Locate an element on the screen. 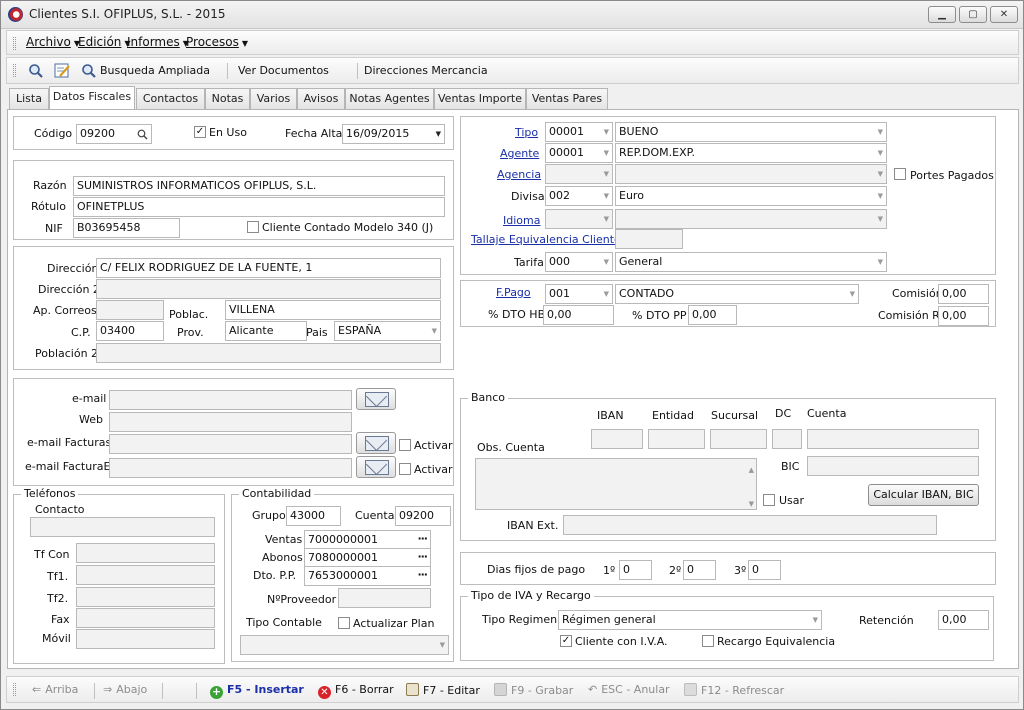 The width and height of the screenshot is (1024, 710). idioma-name-field: ▼ is located at coordinates (751, 219).